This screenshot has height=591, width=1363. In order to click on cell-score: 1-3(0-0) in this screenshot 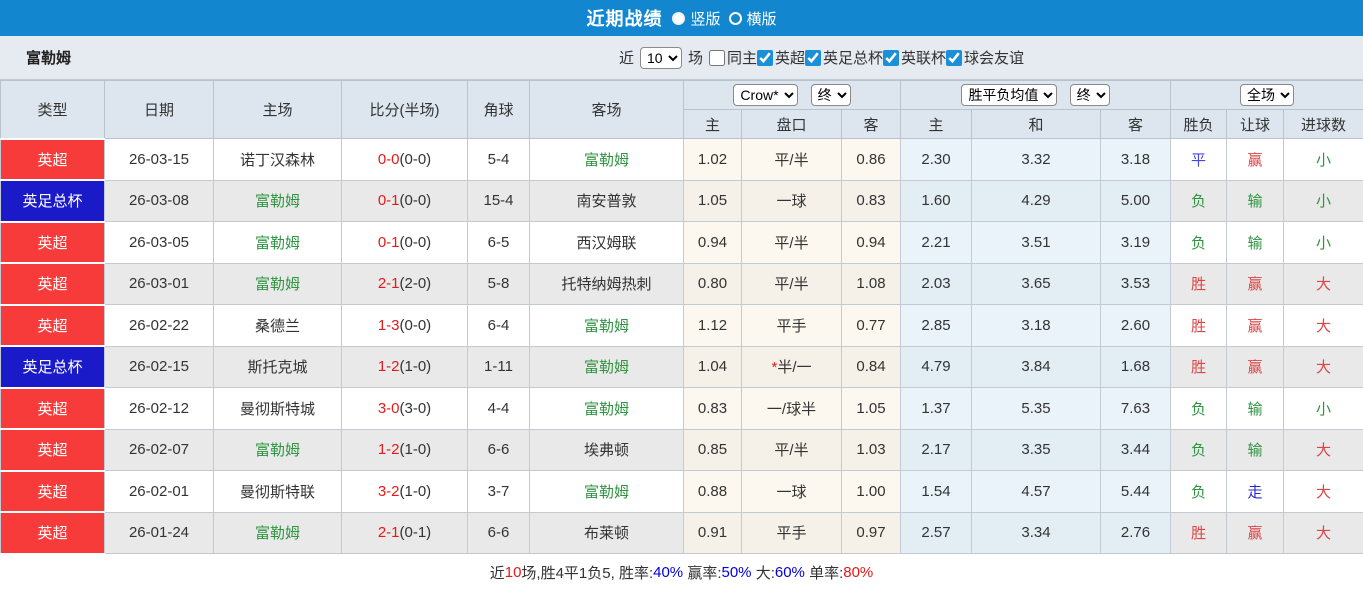, I will do `click(404, 325)`.